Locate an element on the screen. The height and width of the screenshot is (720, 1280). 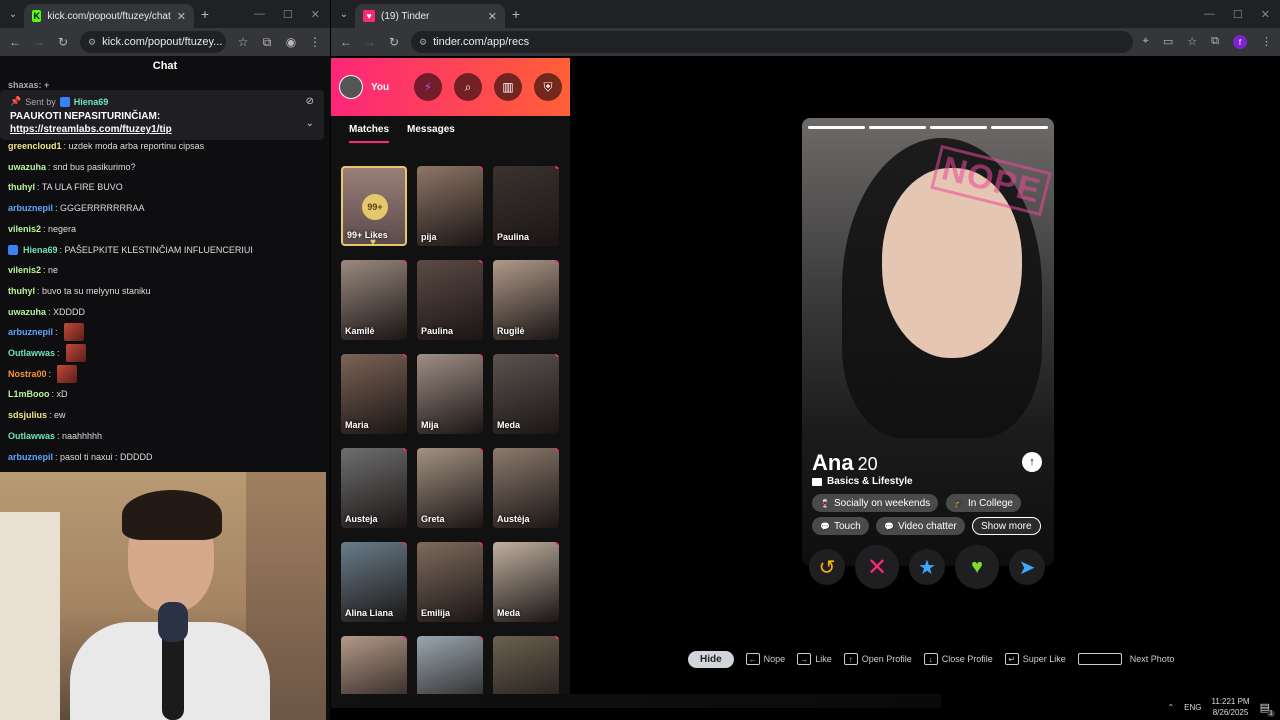
tab-messages: Messages is located at coordinates (431, 133).